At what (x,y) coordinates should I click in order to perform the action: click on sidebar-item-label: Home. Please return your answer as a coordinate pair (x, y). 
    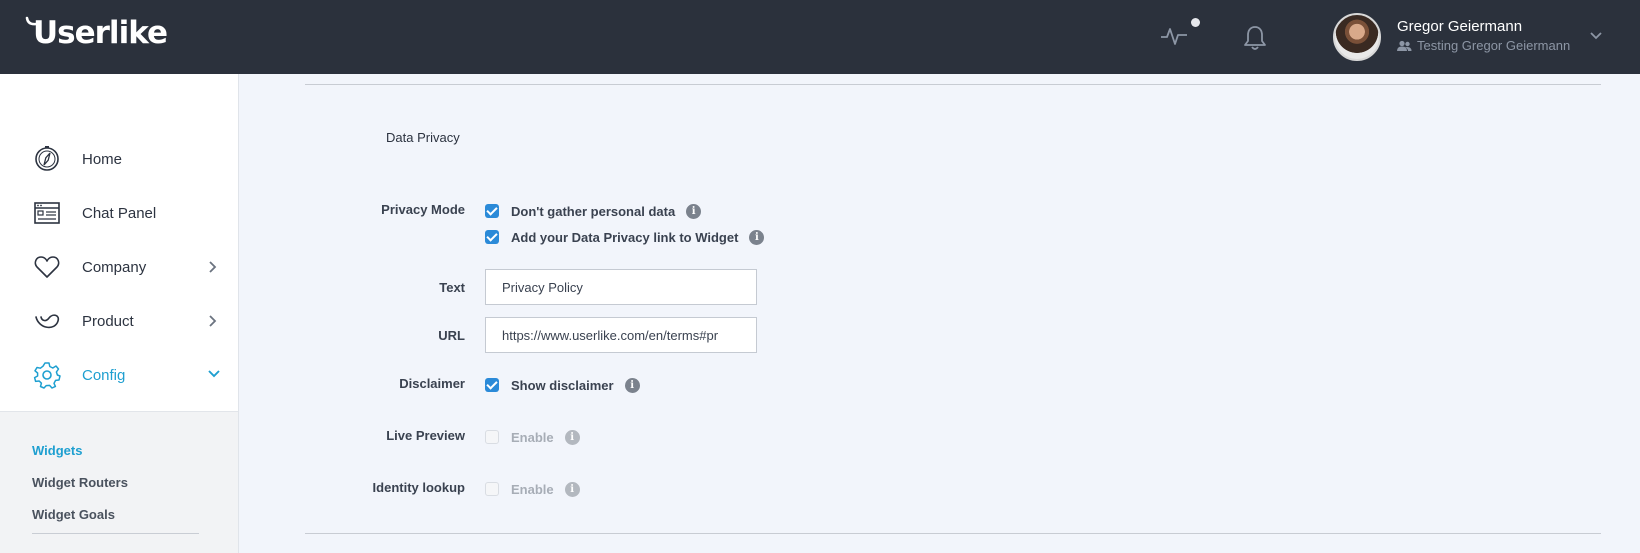
    Looking at the image, I should click on (102, 159).